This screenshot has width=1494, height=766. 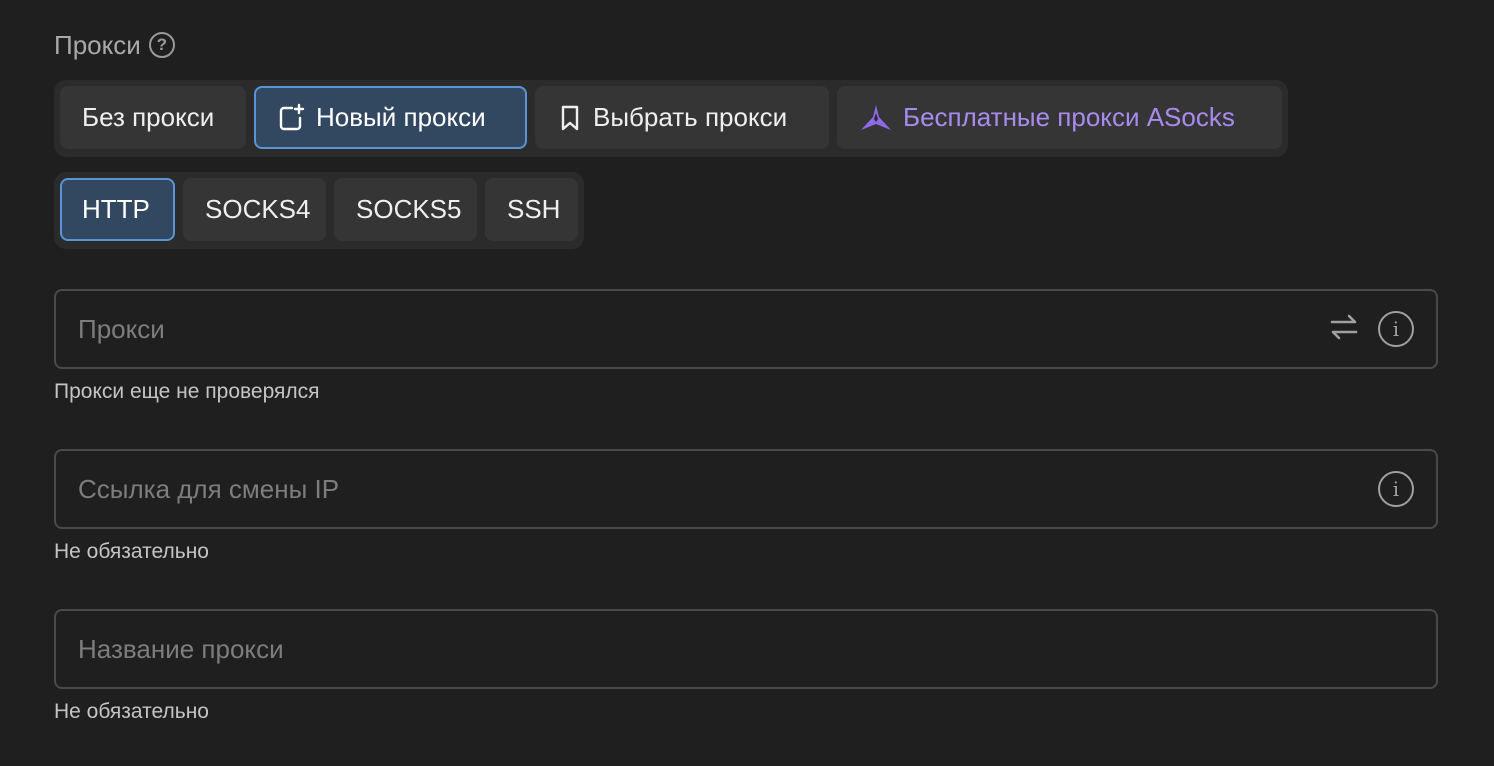 I want to click on tab-ssh: SSH, so click(x=531, y=209).